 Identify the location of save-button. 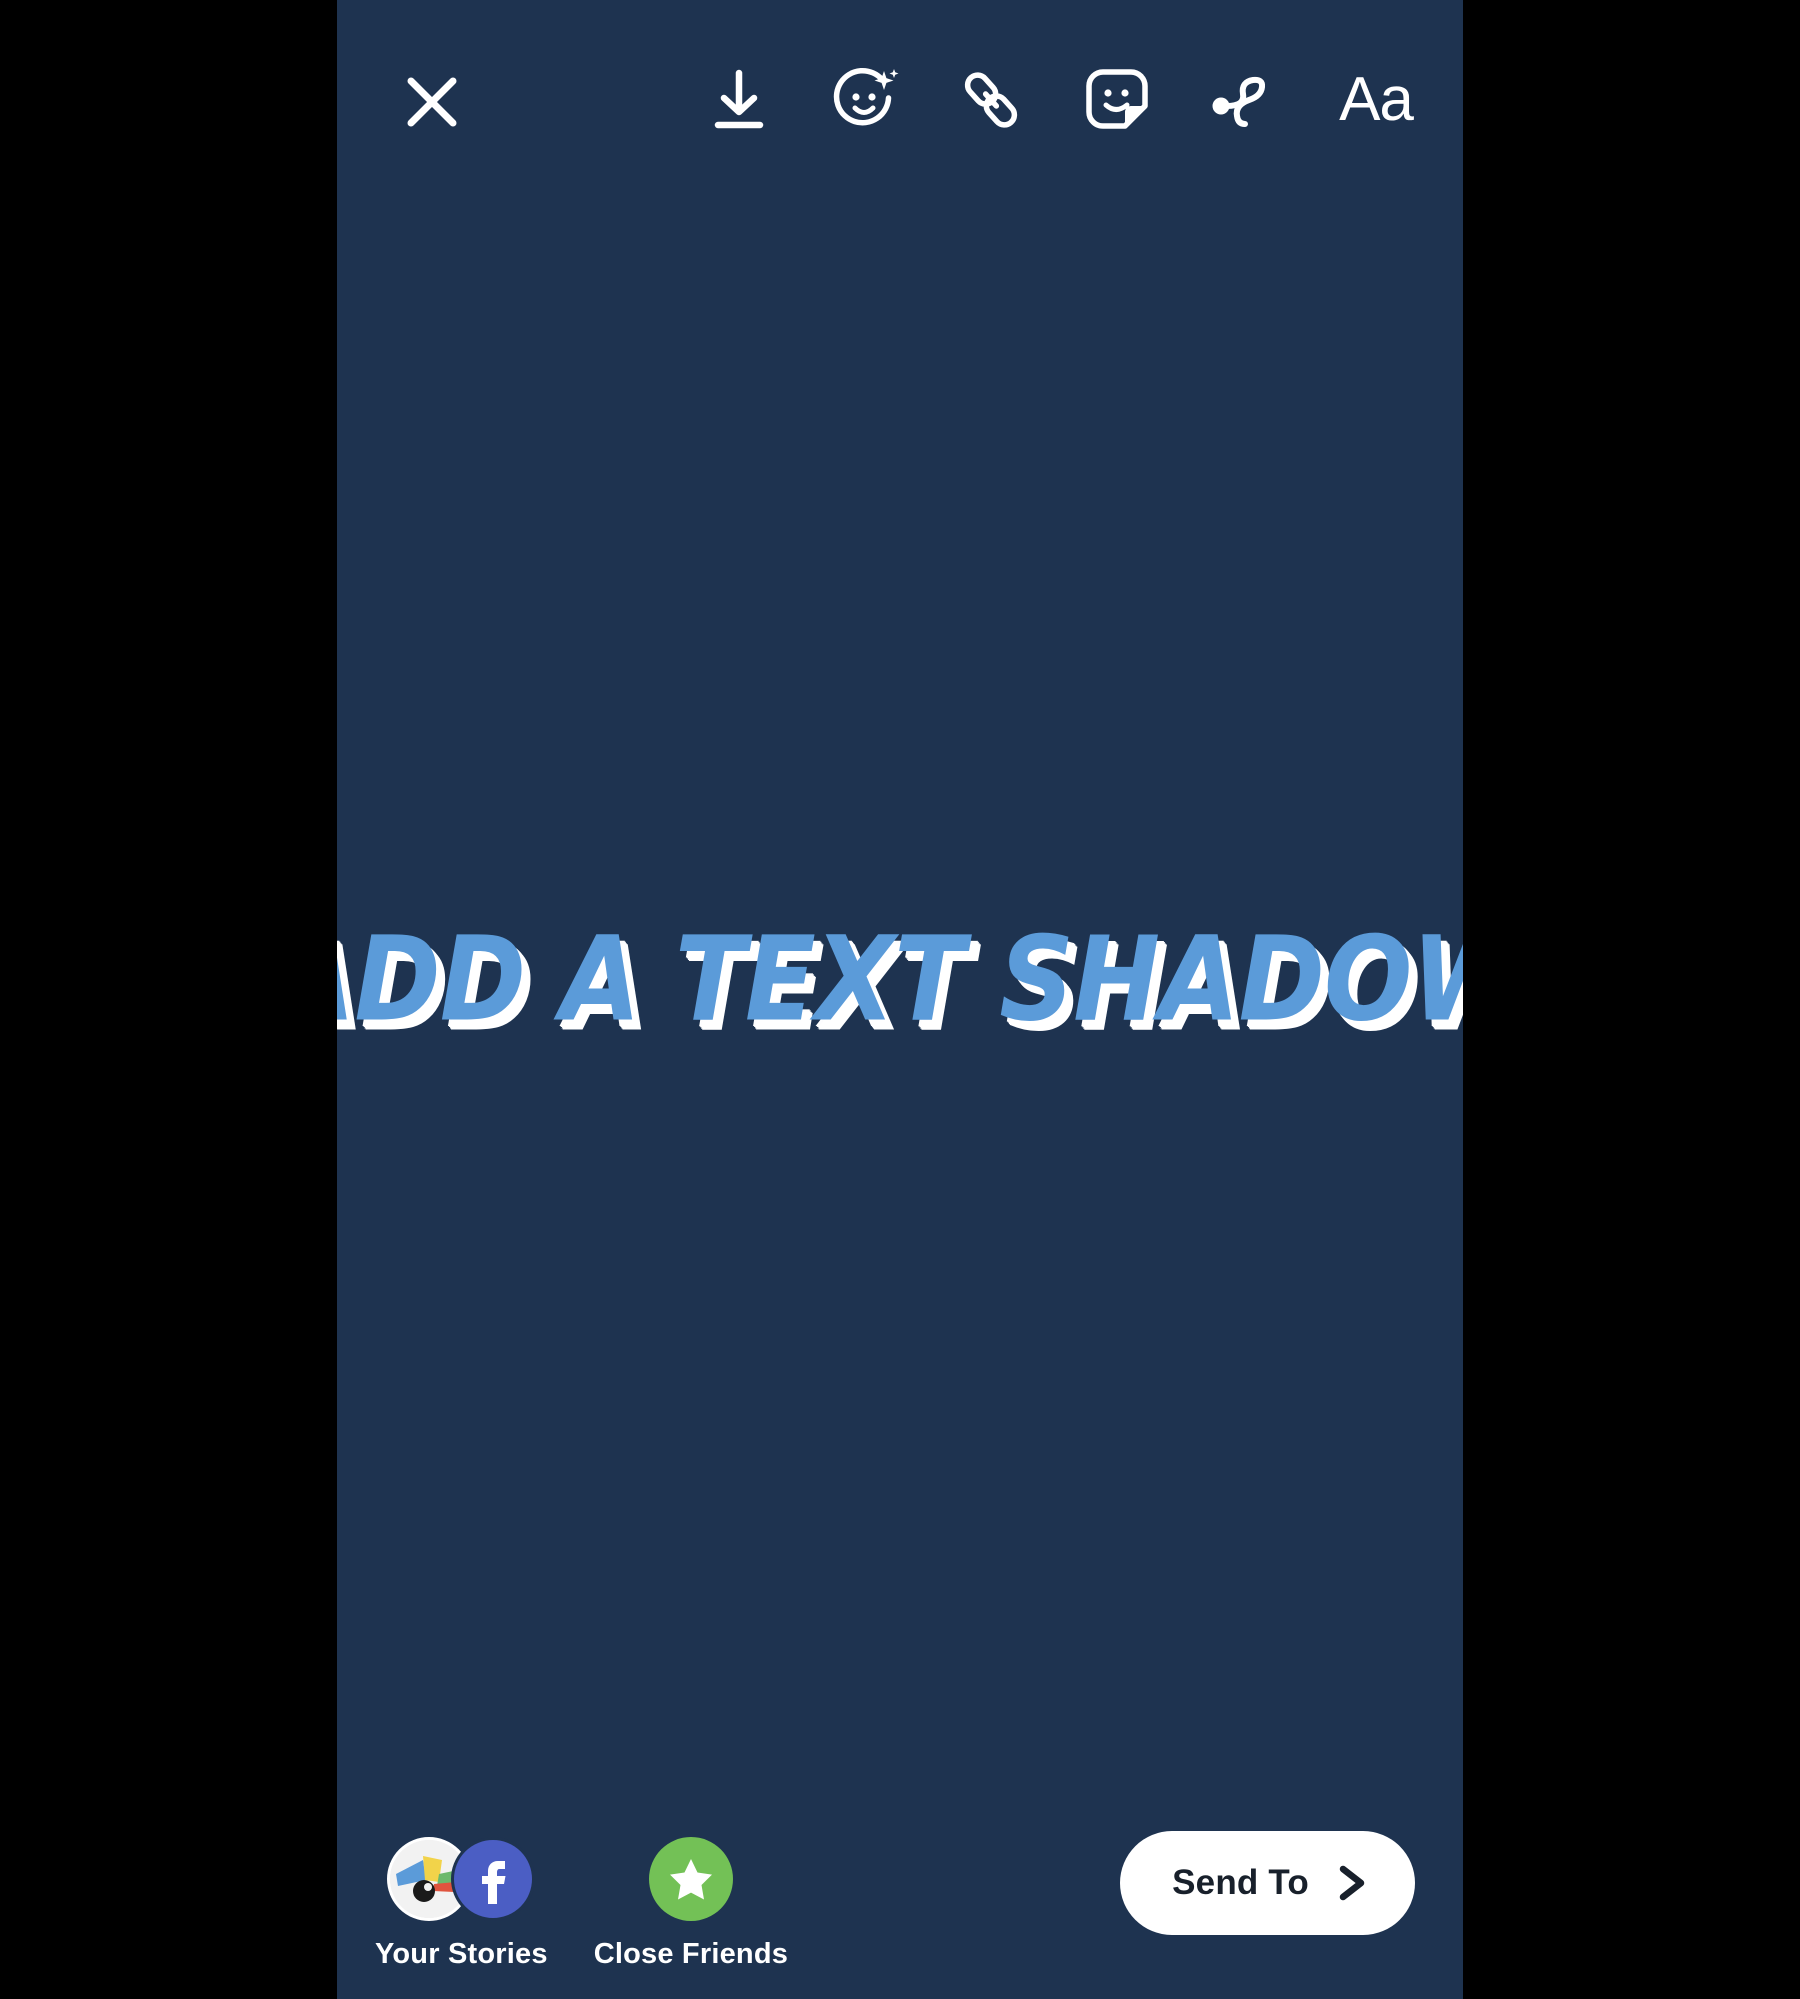
(739, 100).